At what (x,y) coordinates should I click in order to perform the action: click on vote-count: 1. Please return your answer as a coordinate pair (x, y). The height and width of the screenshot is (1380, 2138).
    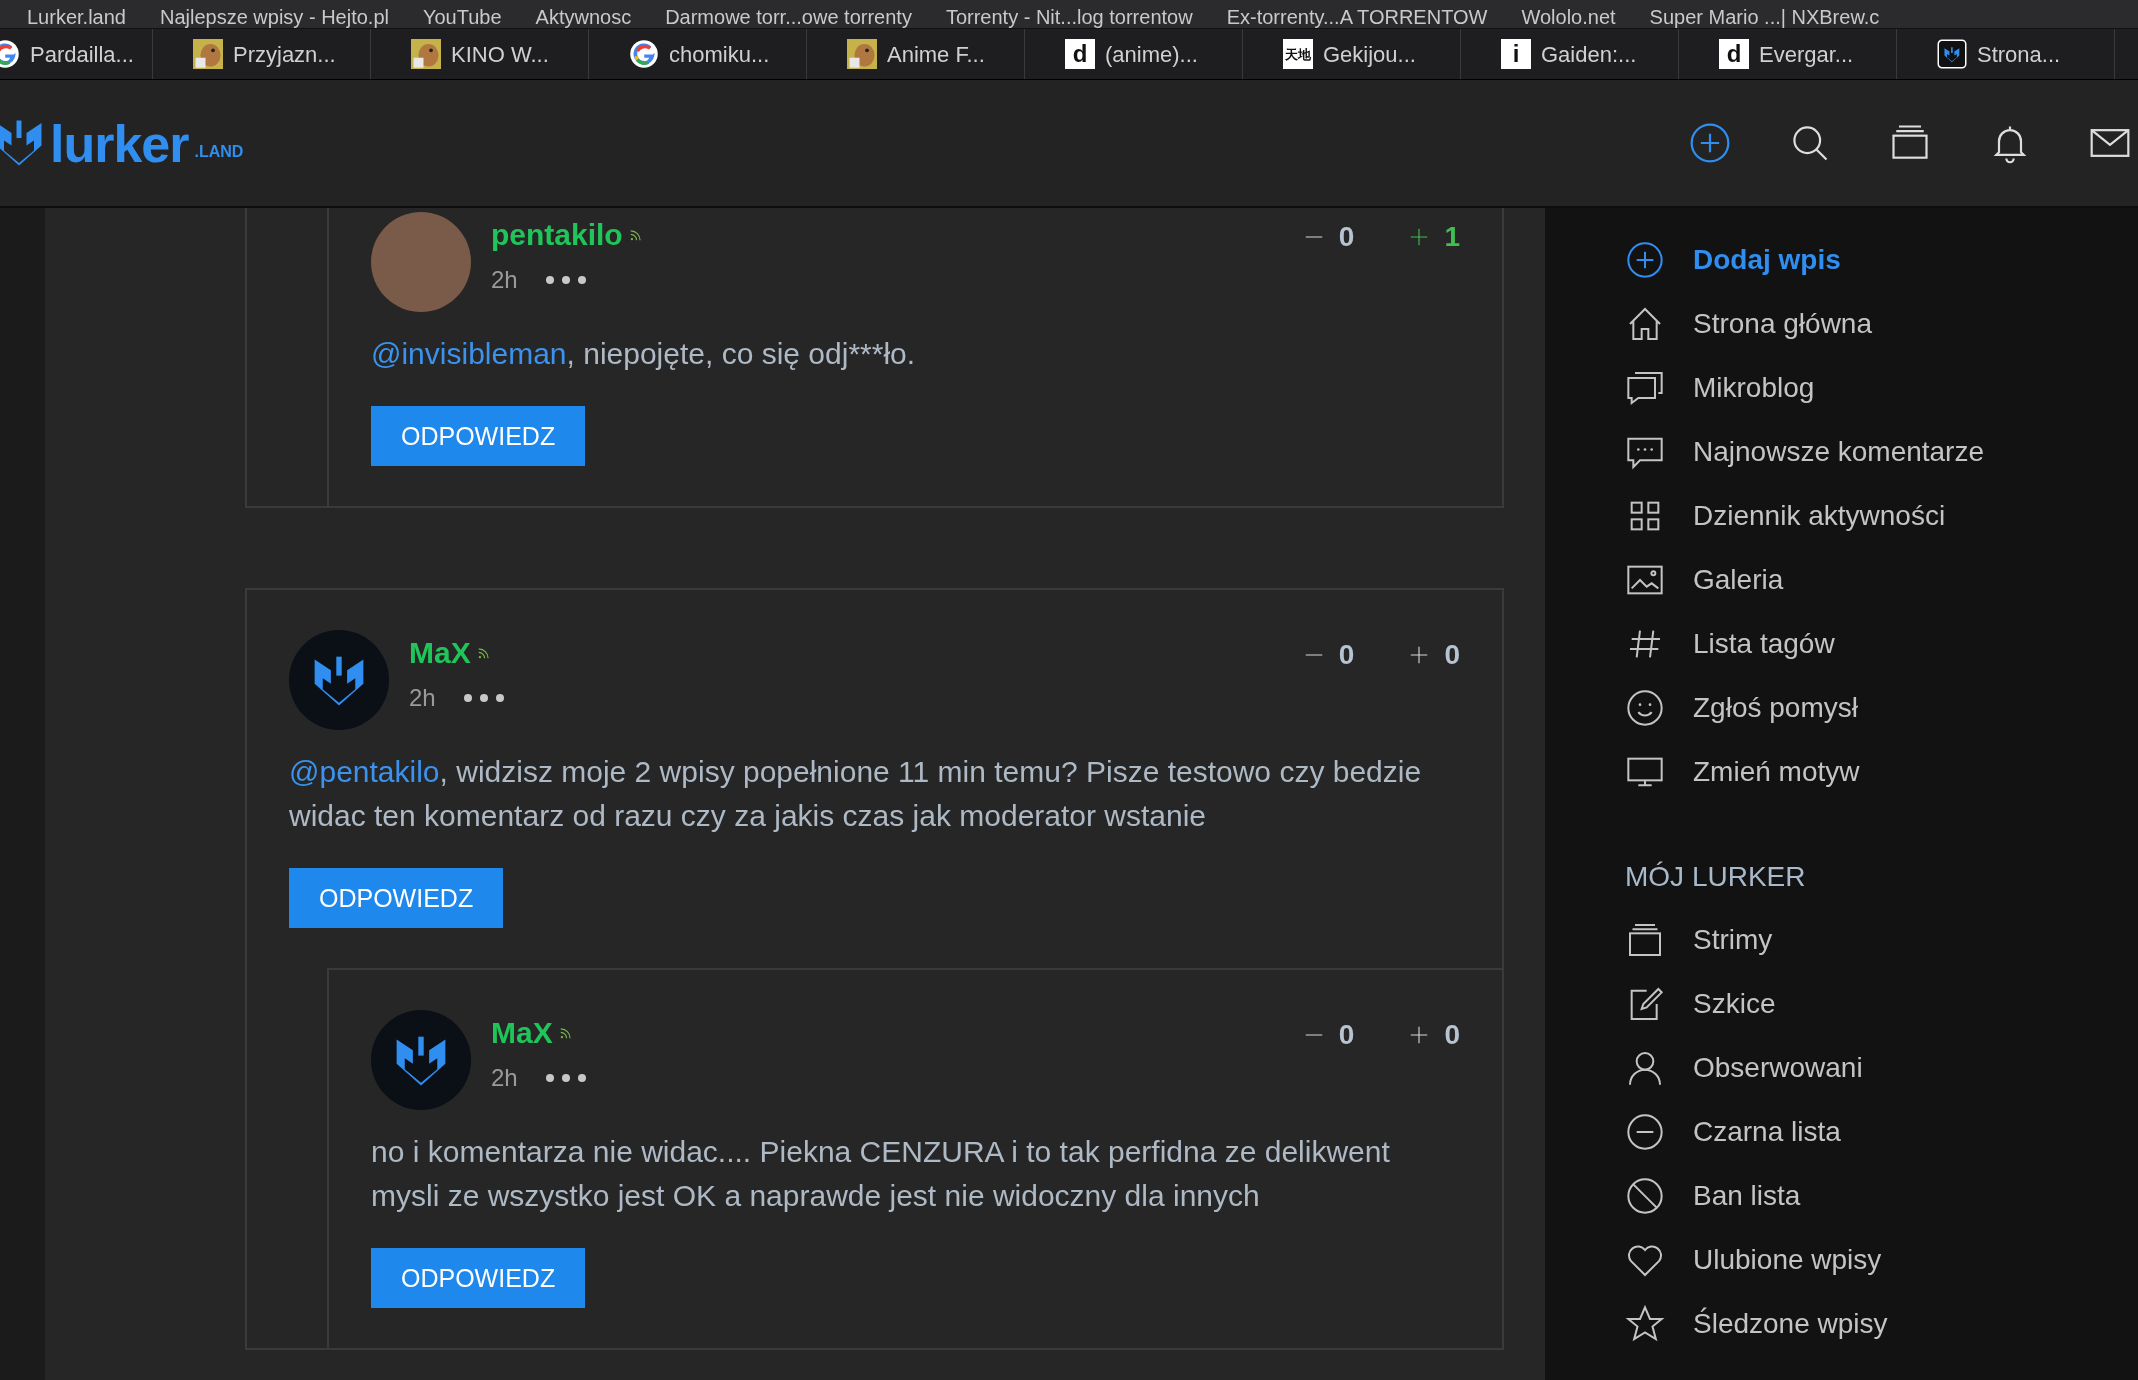
    Looking at the image, I should click on (1452, 237).